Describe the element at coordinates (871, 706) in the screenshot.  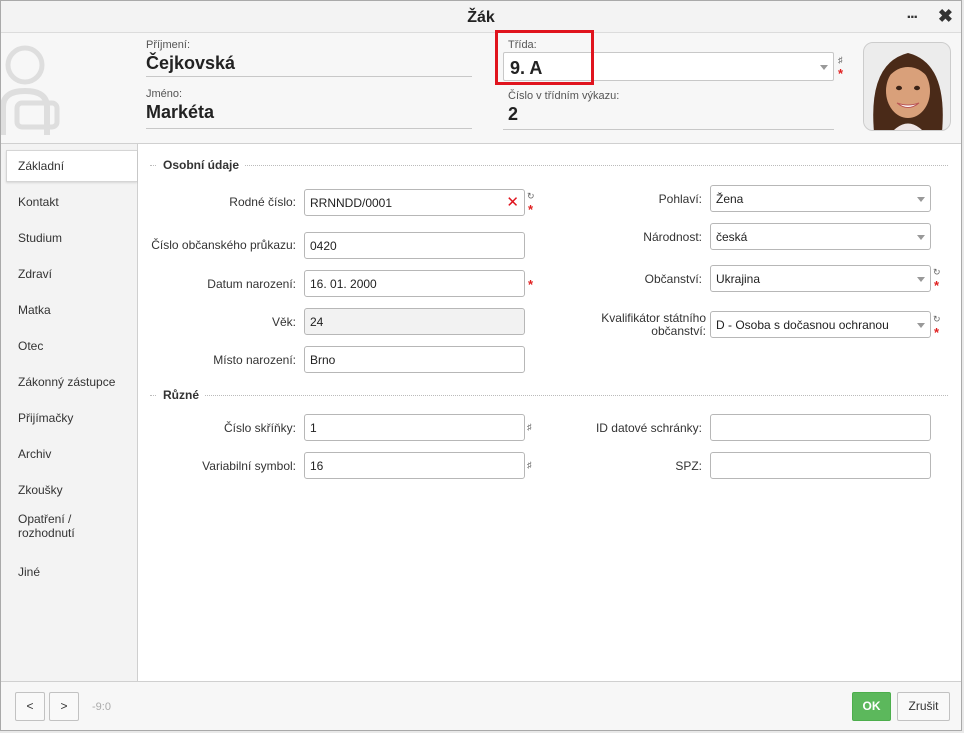
I see `ok-button: OK` at that location.